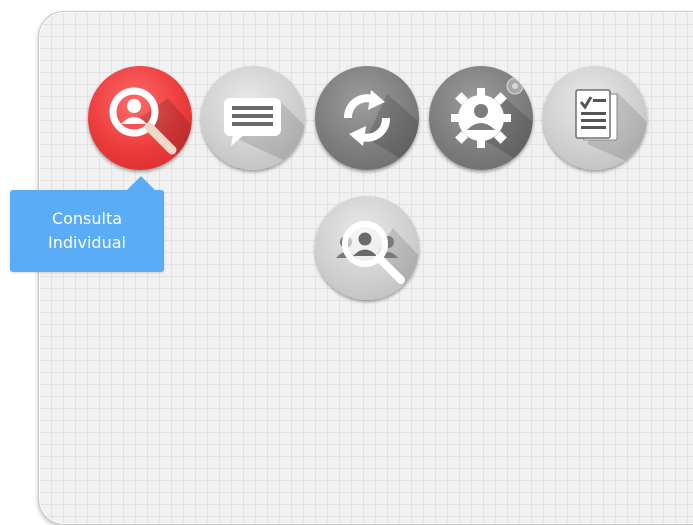  Describe the element at coordinates (611, 129) in the screenshot. I see `checklist-document-icon` at that location.